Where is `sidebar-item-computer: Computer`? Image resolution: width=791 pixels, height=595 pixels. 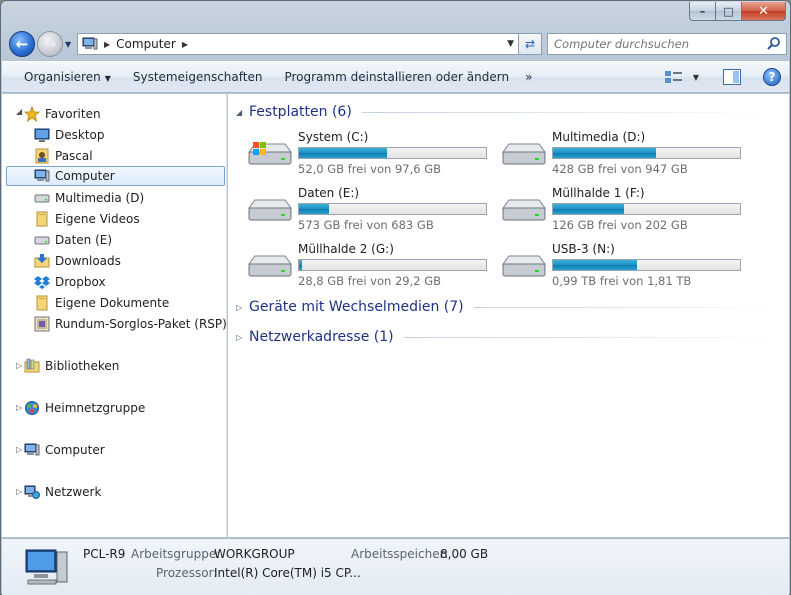
sidebar-item-computer: Computer is located at coordinates (115, 176).